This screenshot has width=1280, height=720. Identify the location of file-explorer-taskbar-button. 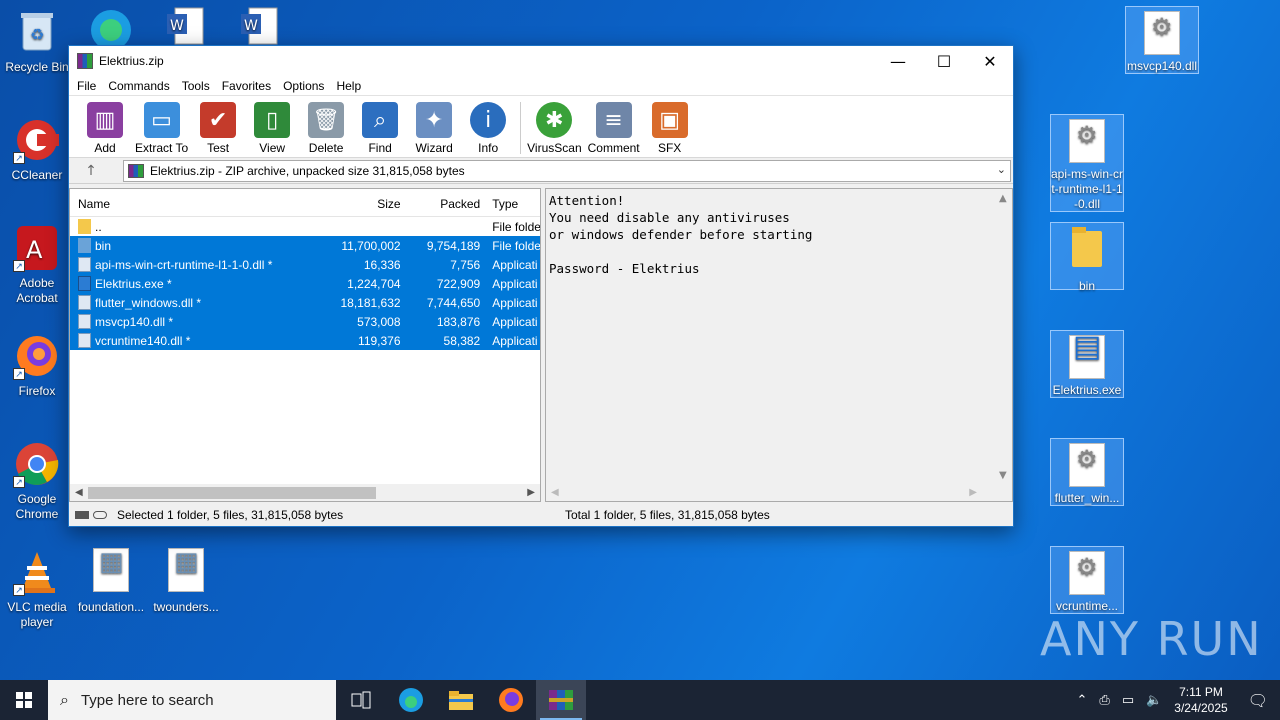
(461, 700).